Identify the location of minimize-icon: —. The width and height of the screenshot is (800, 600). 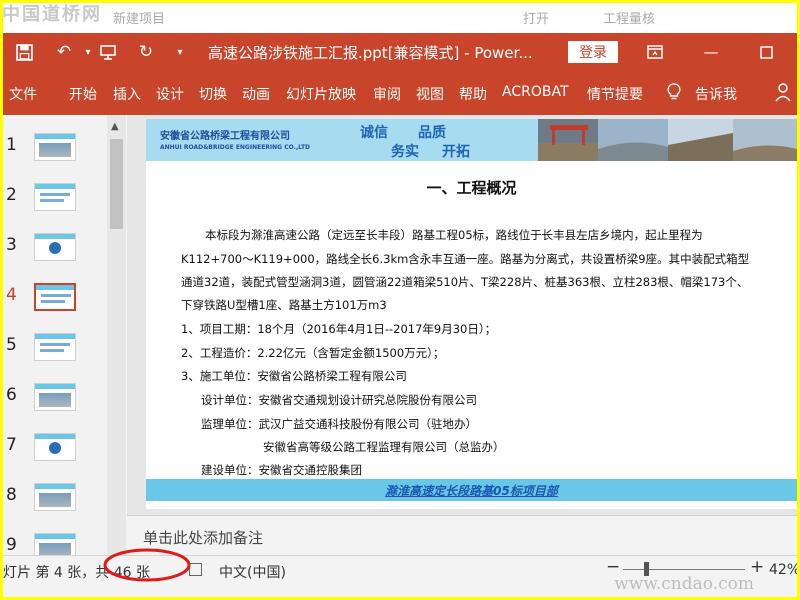
(711, 52).